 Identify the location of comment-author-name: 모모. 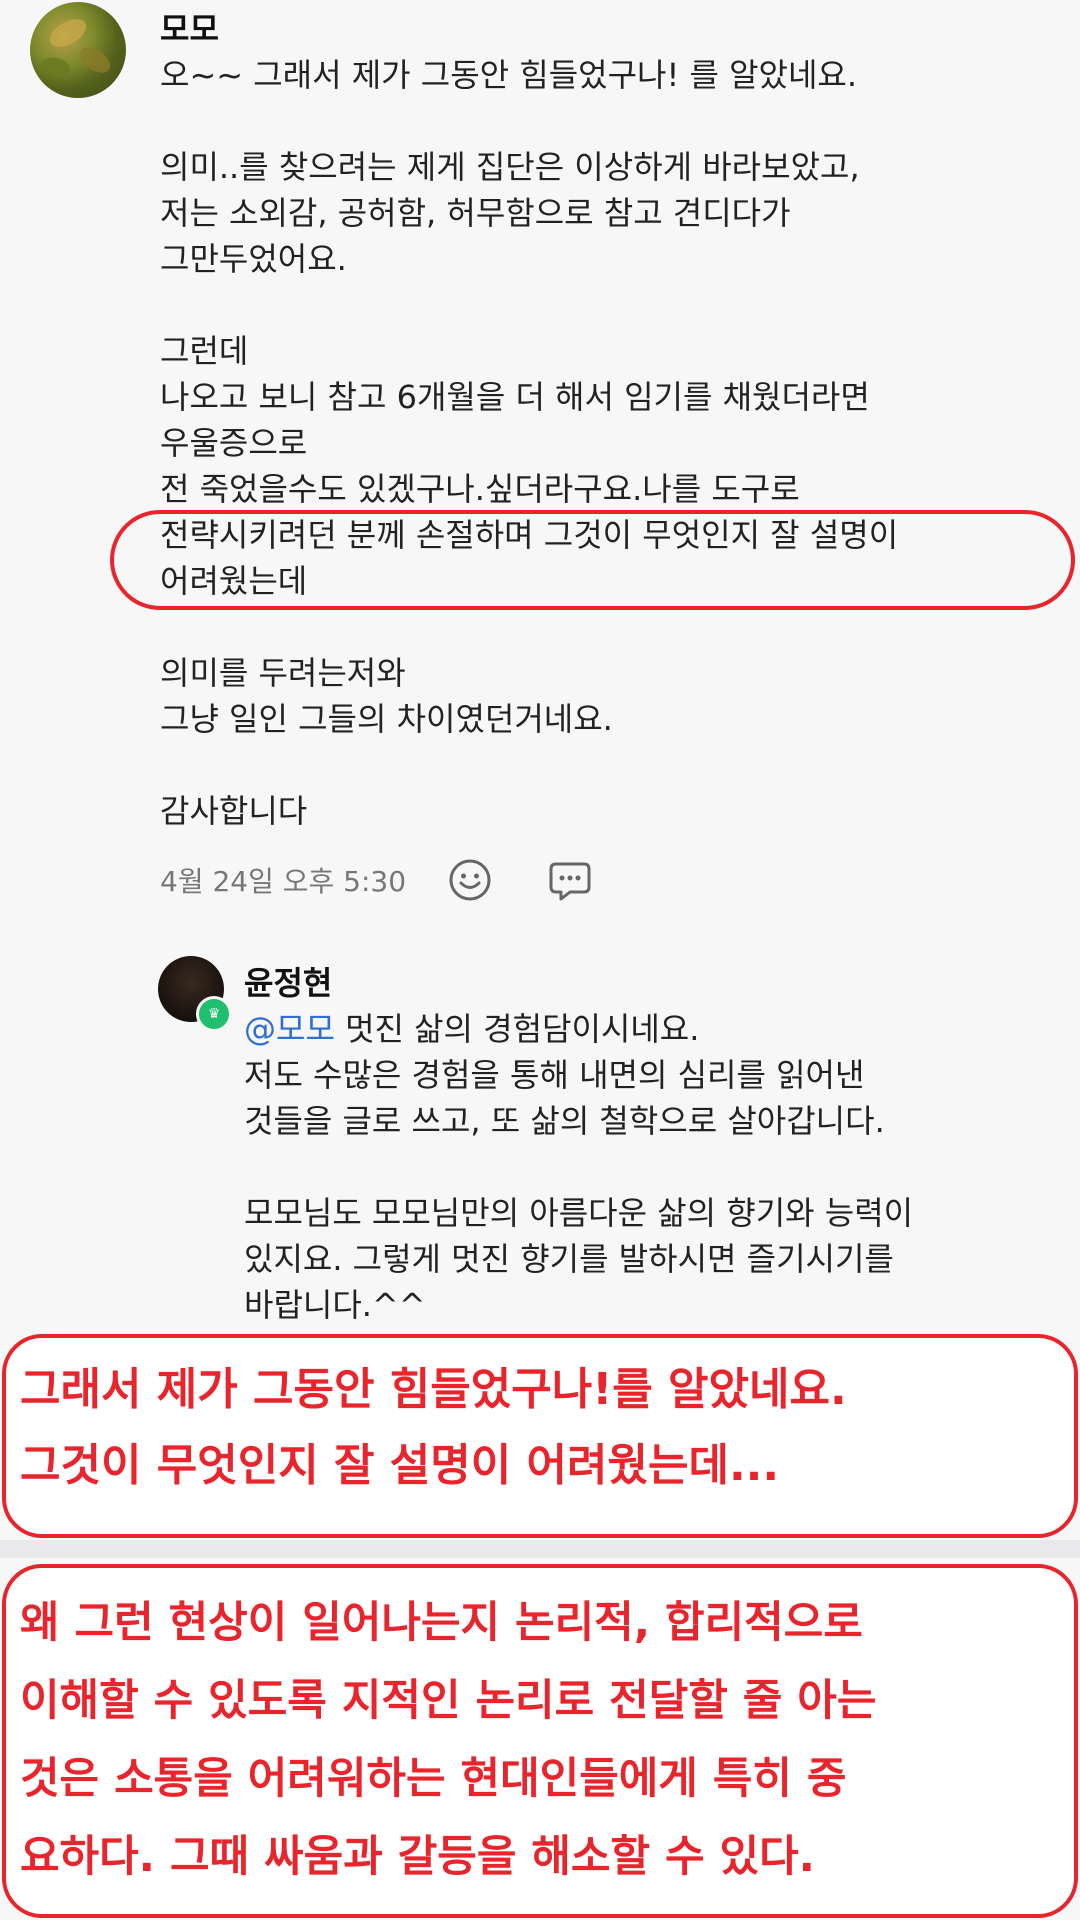
(189, 27).